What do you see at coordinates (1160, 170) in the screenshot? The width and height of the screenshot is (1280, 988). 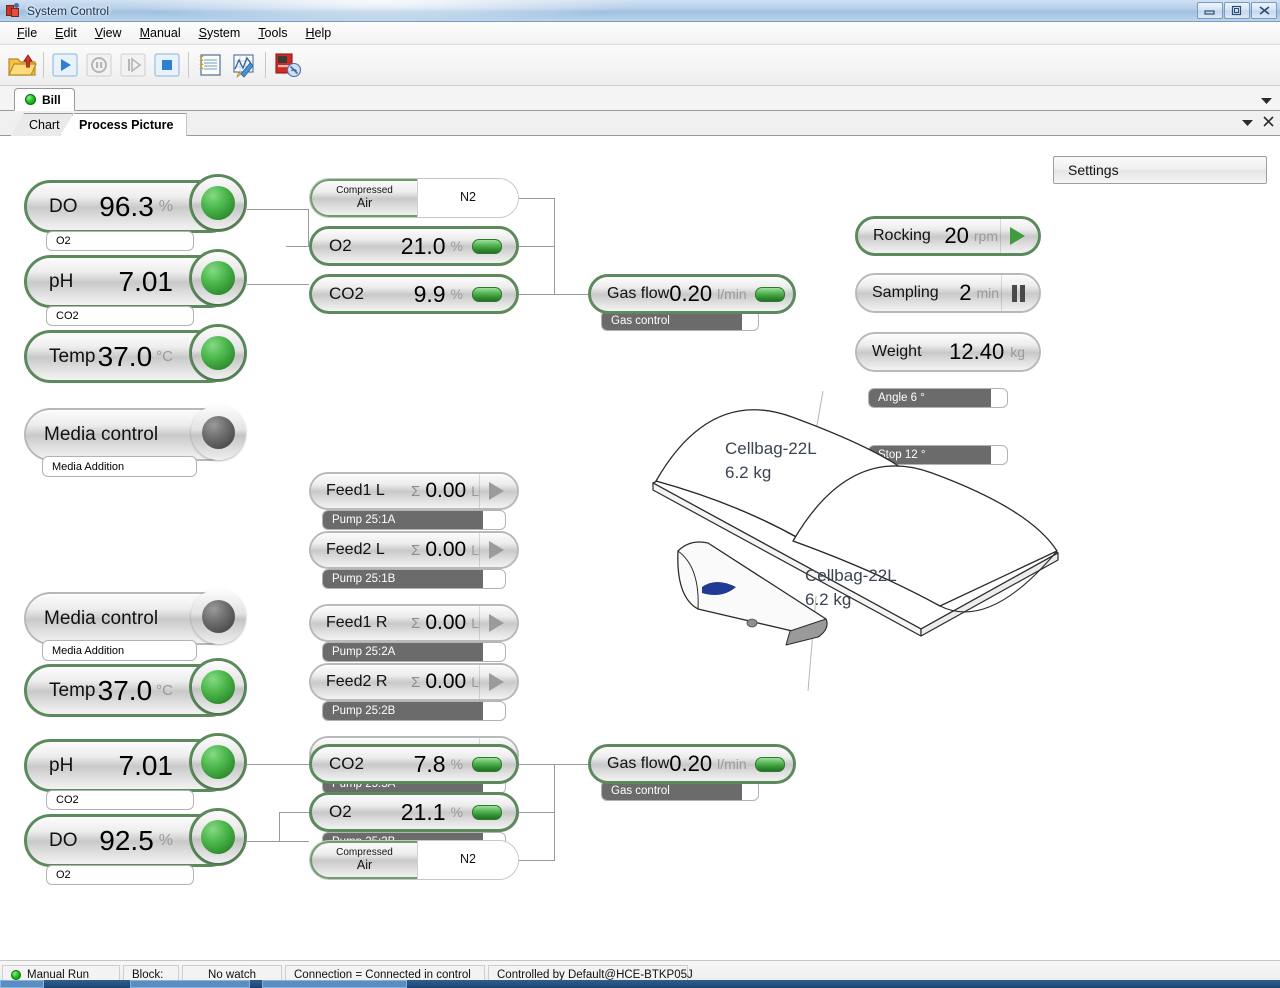 I see `settings-button: Settings` at bounding box center [1160, 170].